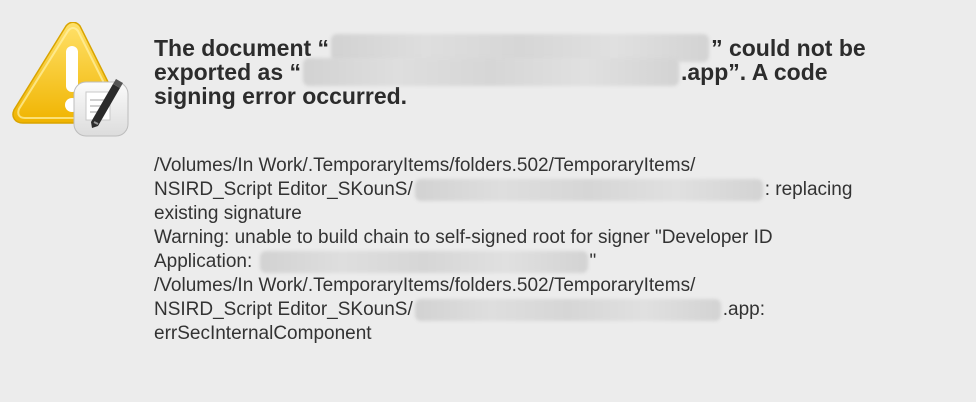 The image size is (976, 402). What do you see at coordinates (491, 72) in the screenshot?
I see `redacted-app-name` at bounding box center [491, 72].